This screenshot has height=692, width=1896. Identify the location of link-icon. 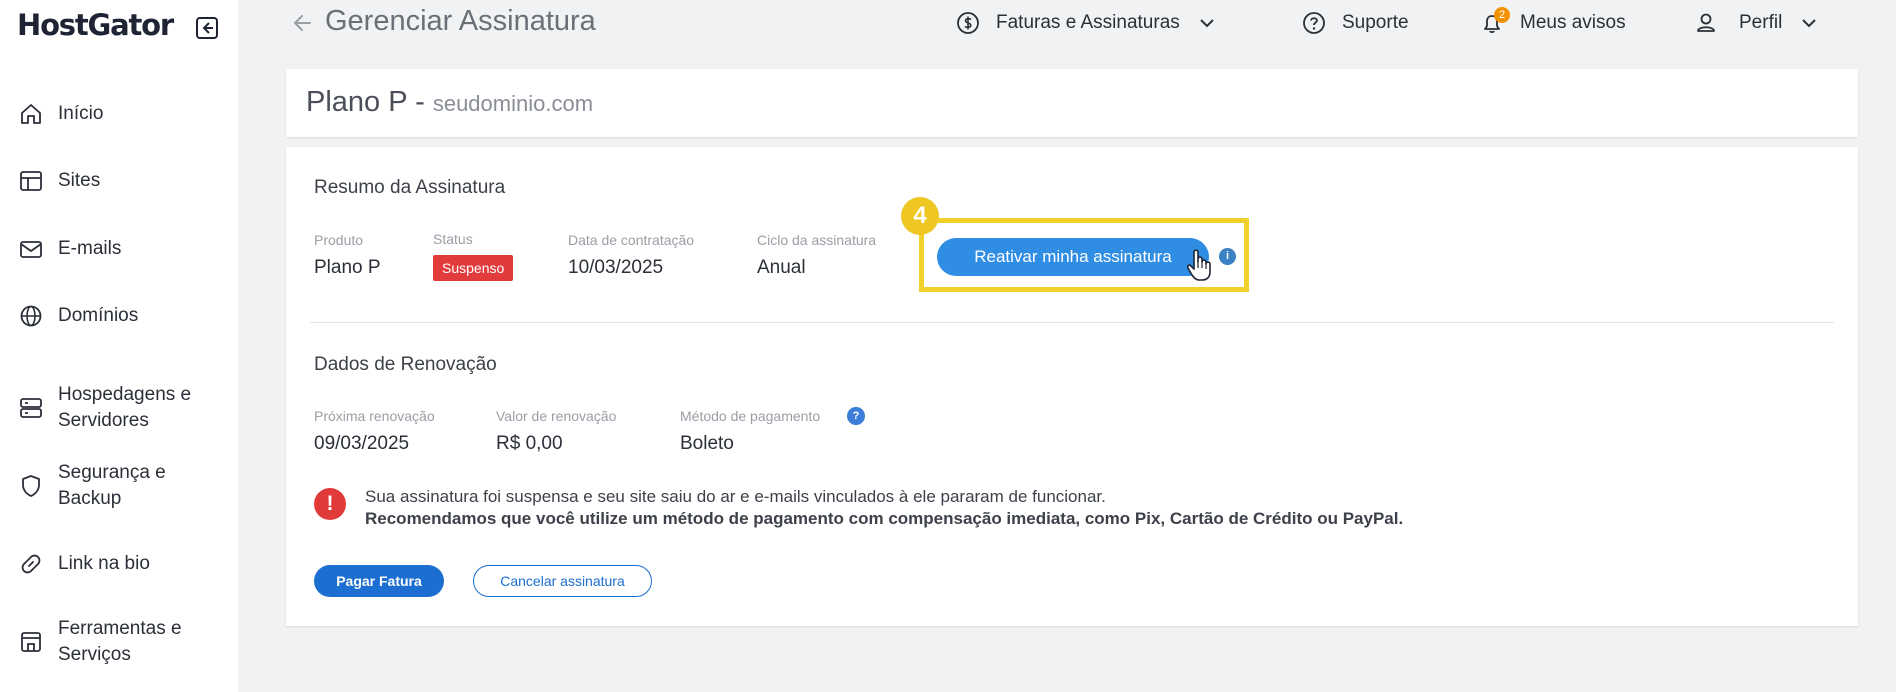
(31, 564).